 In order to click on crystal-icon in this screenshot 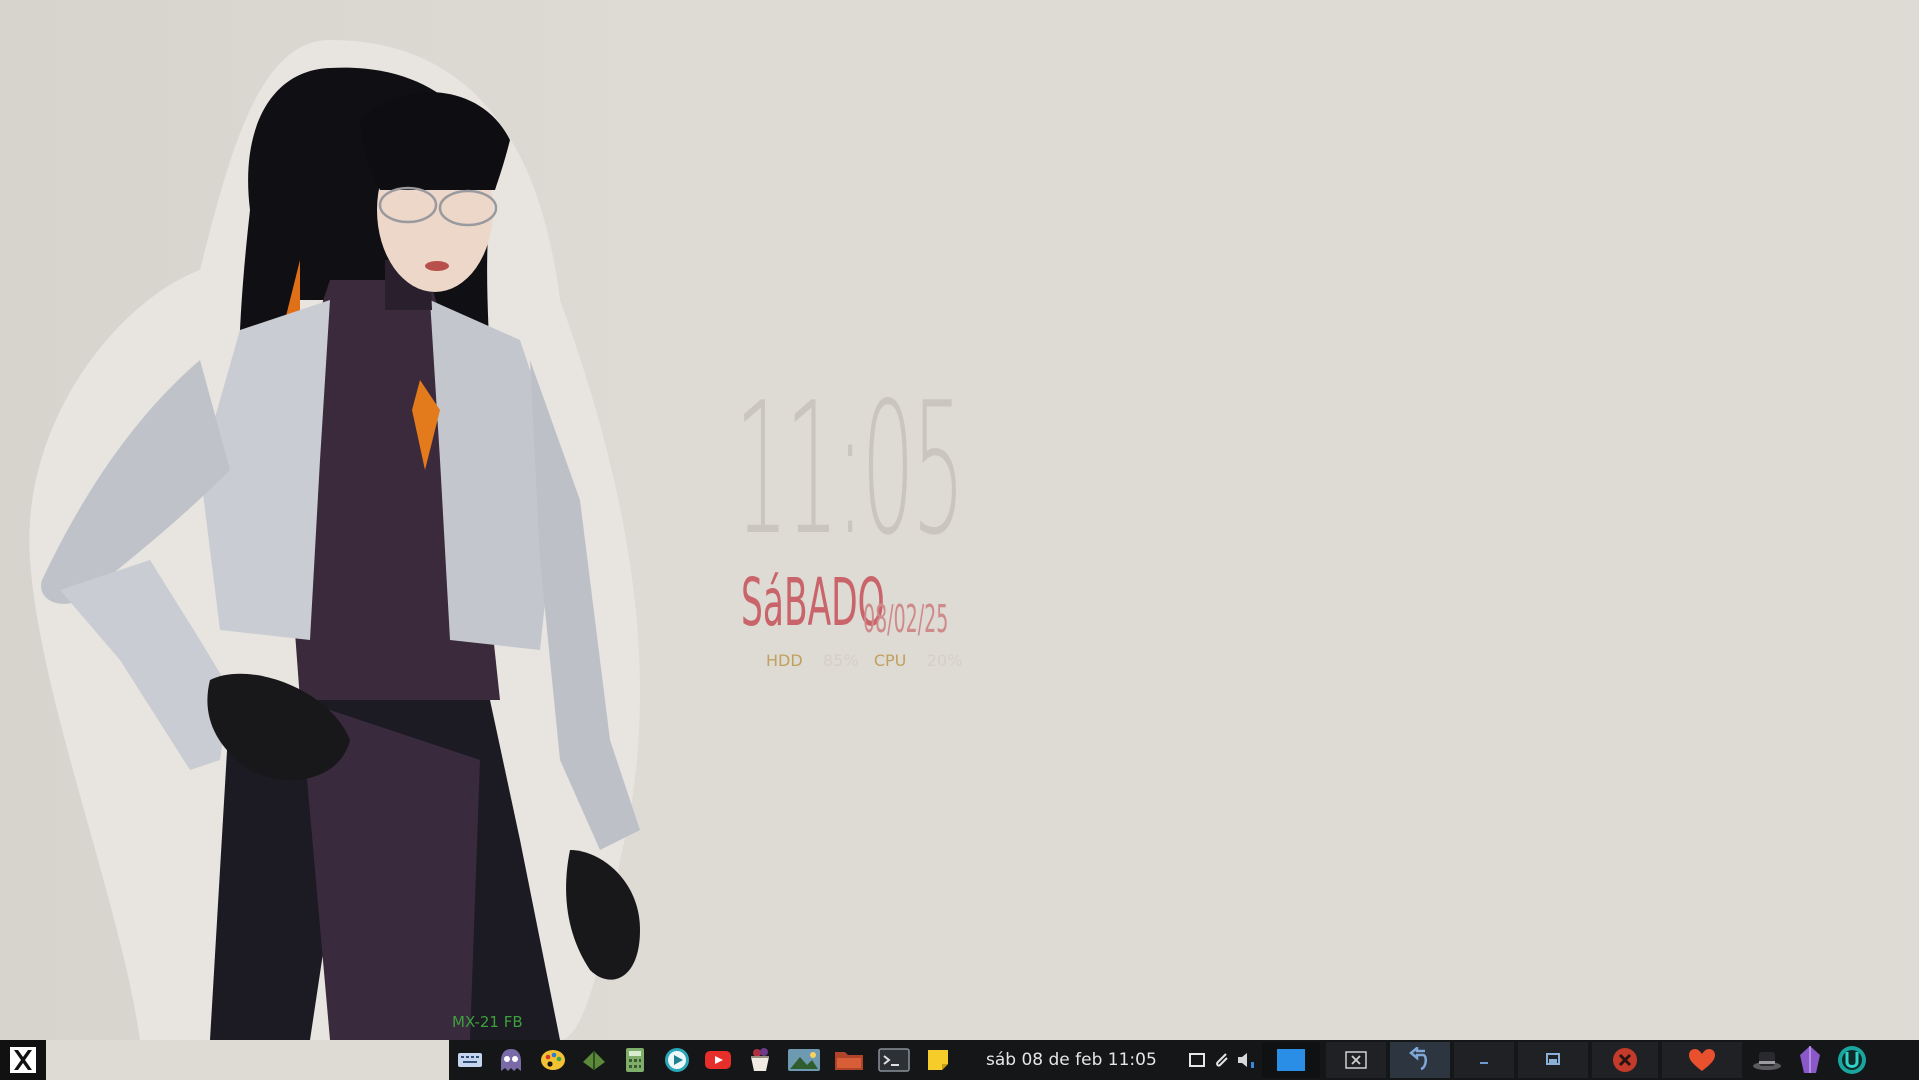, I will do `click(1810, 1059)`.